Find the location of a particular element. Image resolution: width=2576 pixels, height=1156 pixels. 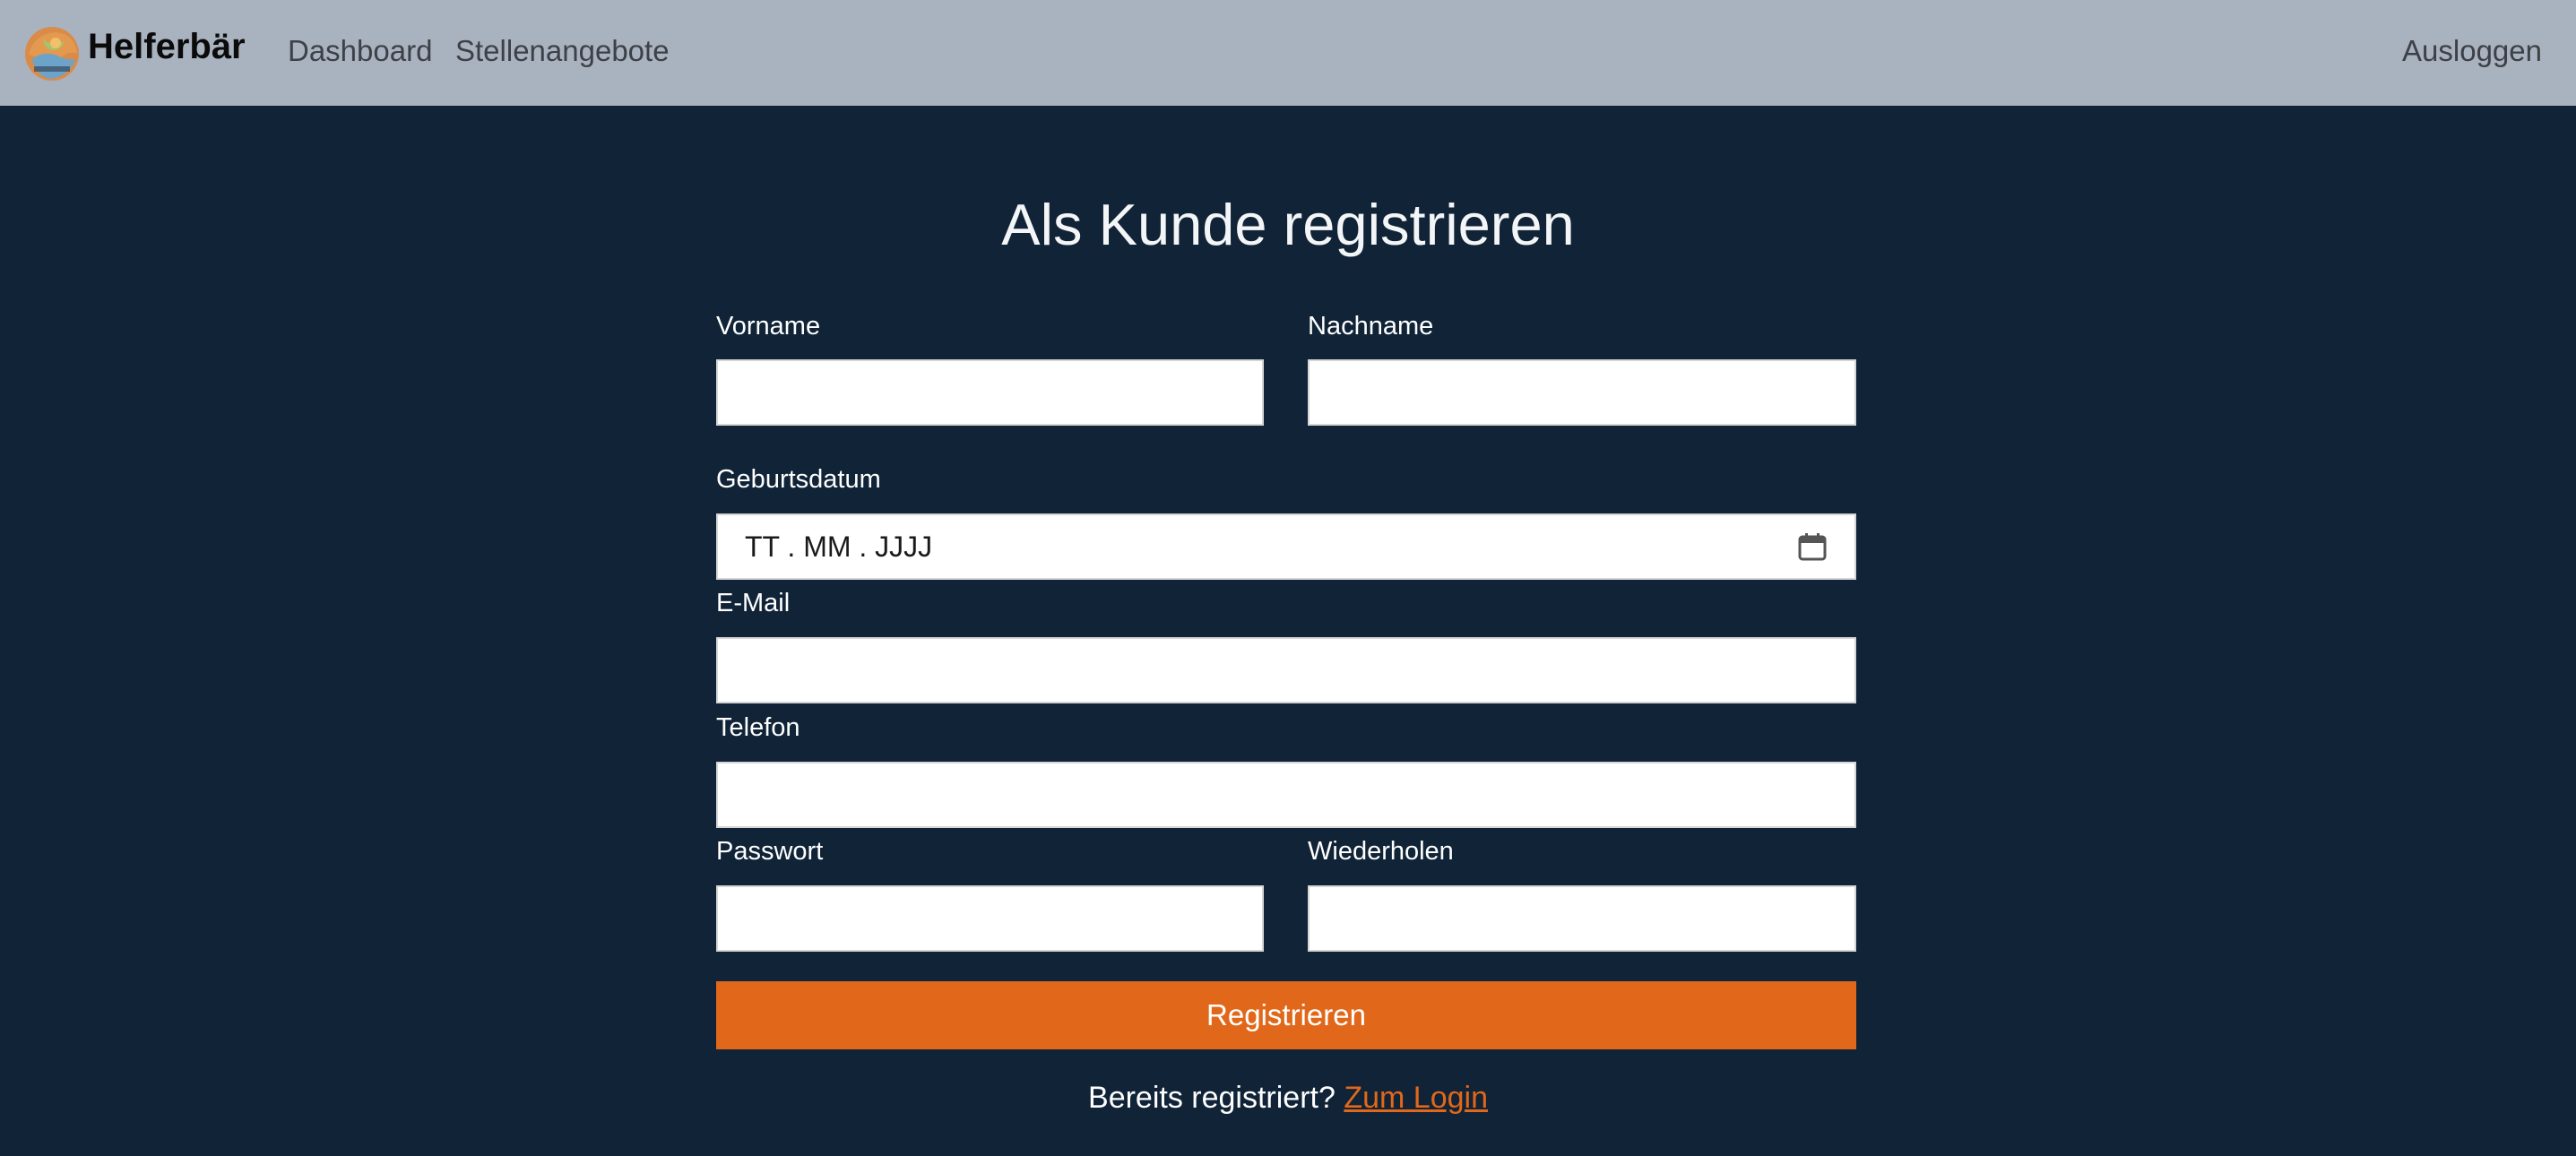

last-name-label: Nachname is located at coordinates (1371, 327).